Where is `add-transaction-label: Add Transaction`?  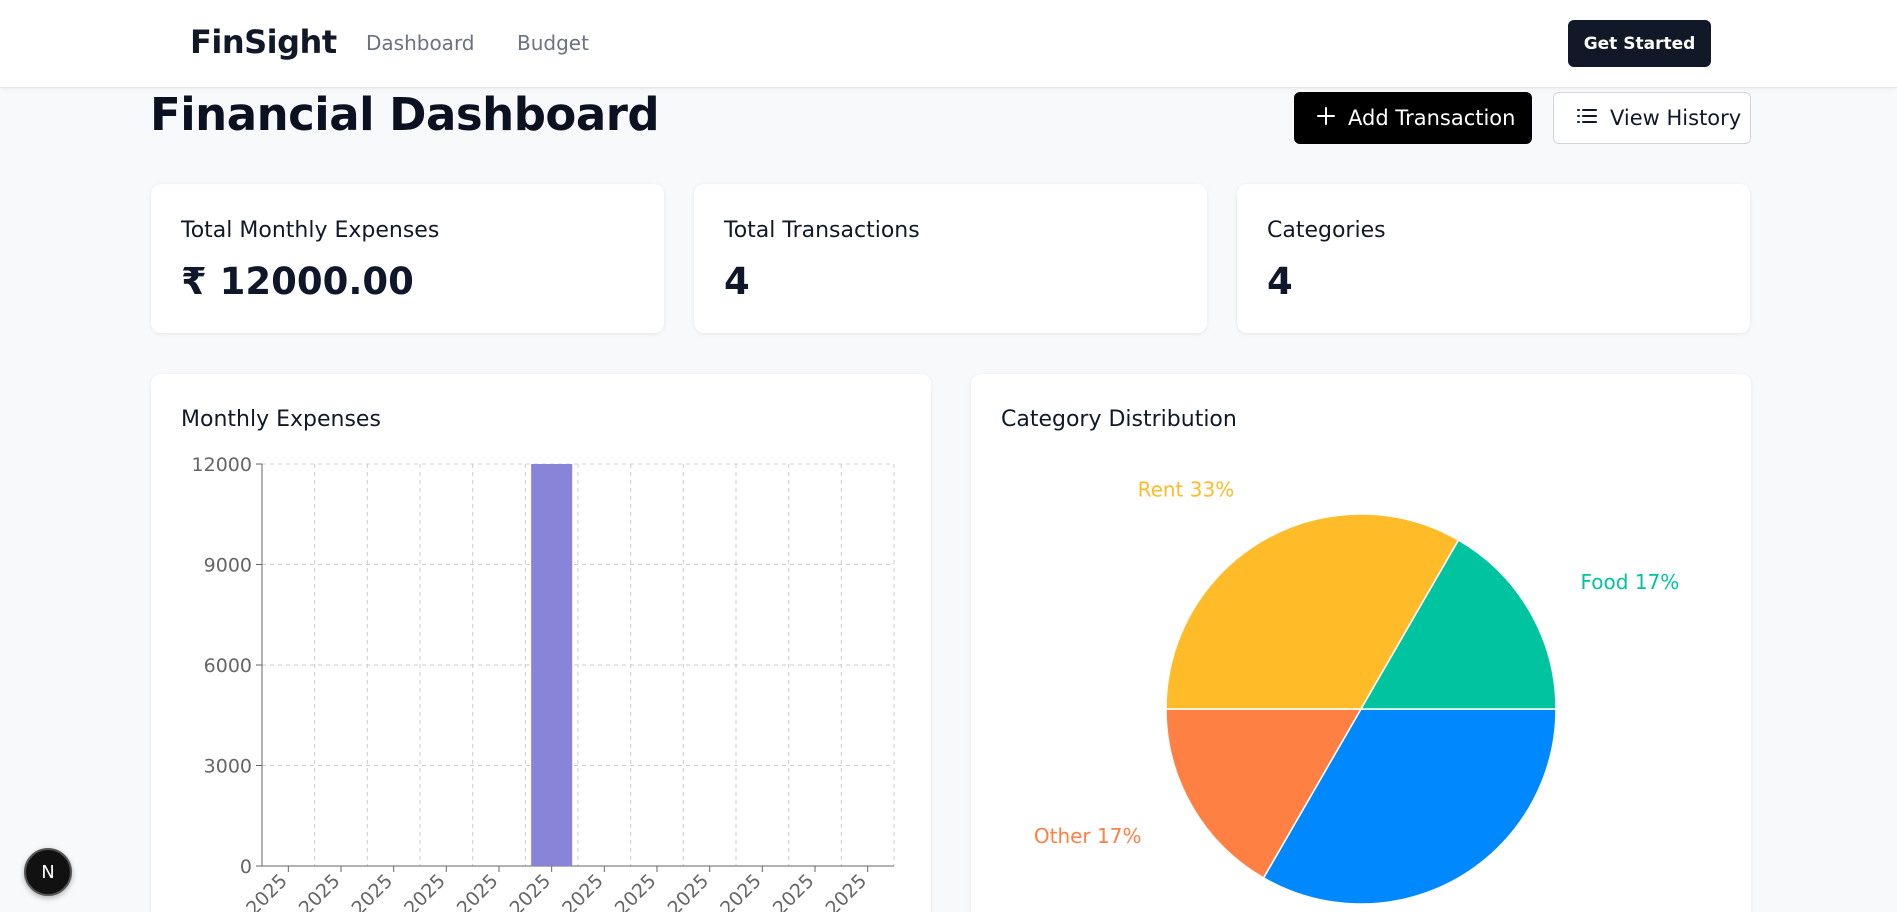 add-transaction-label: Add Transaction is located at coordinates (1432, 118).